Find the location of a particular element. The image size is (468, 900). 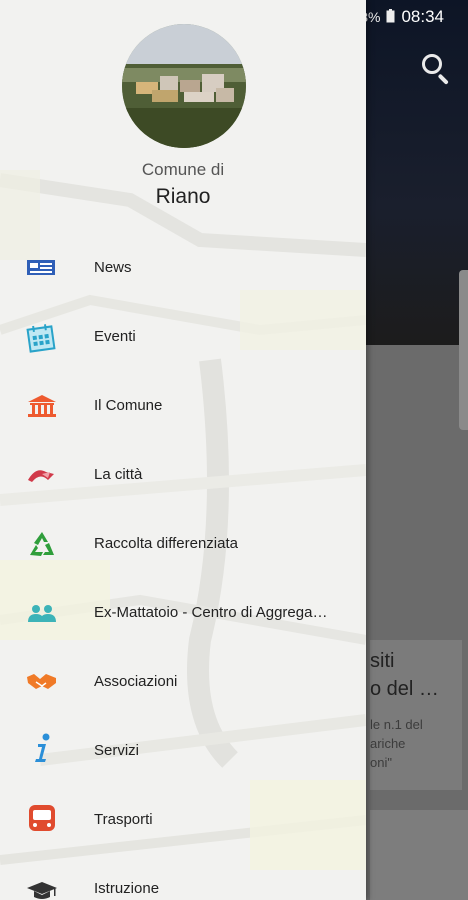

card-subtitle-line: oni" is located at coordinates (381, 762).